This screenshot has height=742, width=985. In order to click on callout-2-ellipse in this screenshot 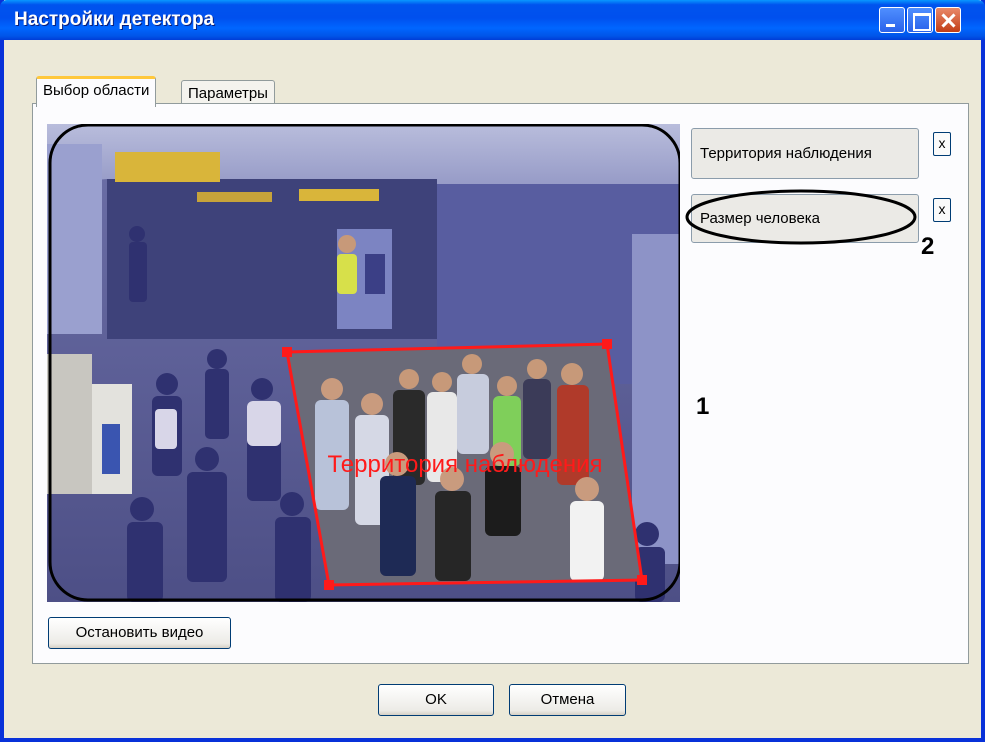, I will do `click(801, 217)`.